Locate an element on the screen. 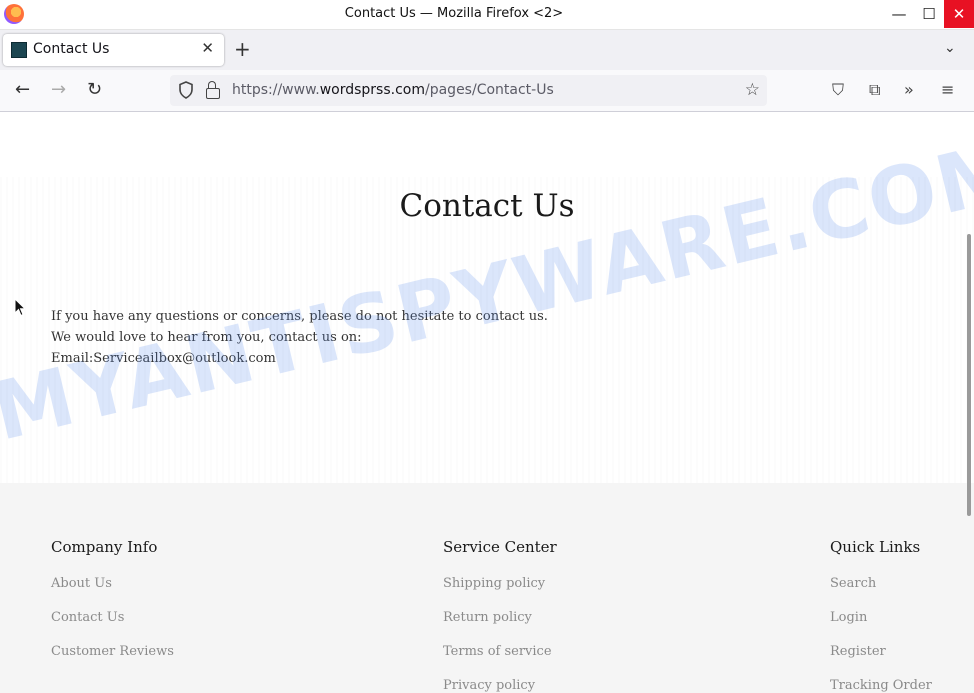  title-bar: Contact Us — Mozilla Firefox <2> — ☐ ✕ is located at coordinates (487, 15).